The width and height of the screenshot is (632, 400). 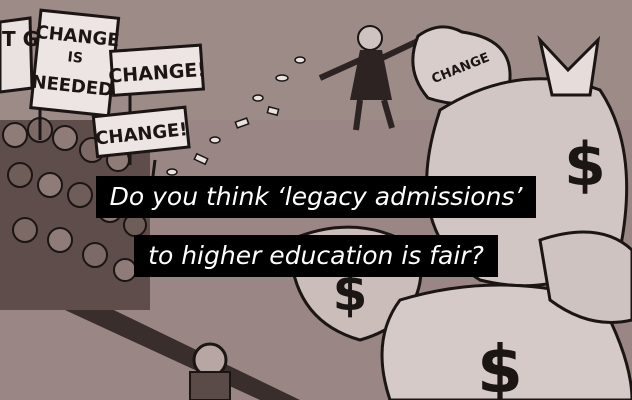 What do you see at coordinates (141, 132) in the screenshot?
I see `sign-change-bottom: CHANGE!` at bounding box center [141, 132].